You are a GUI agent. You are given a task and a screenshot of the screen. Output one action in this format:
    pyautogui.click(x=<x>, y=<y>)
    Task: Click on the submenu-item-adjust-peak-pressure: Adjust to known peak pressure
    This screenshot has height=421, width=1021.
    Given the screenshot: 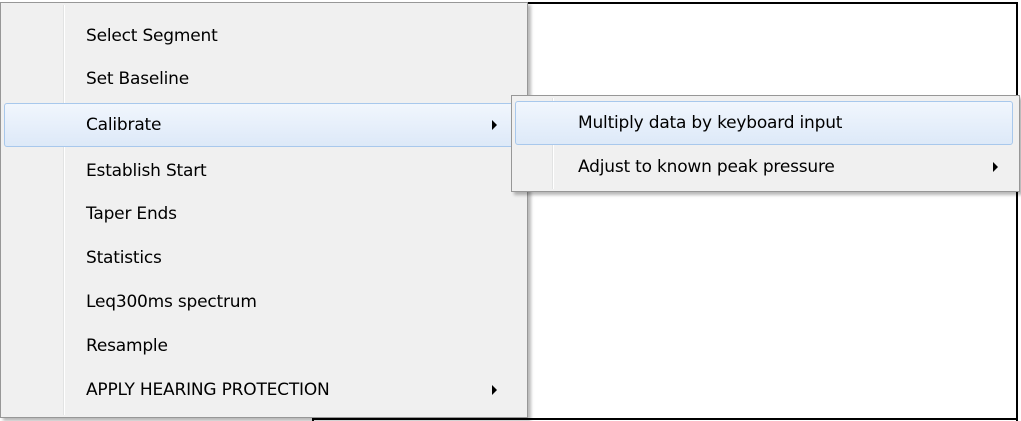 What is the action you would take?
    pyautogui.click(x=764, y=167)
    